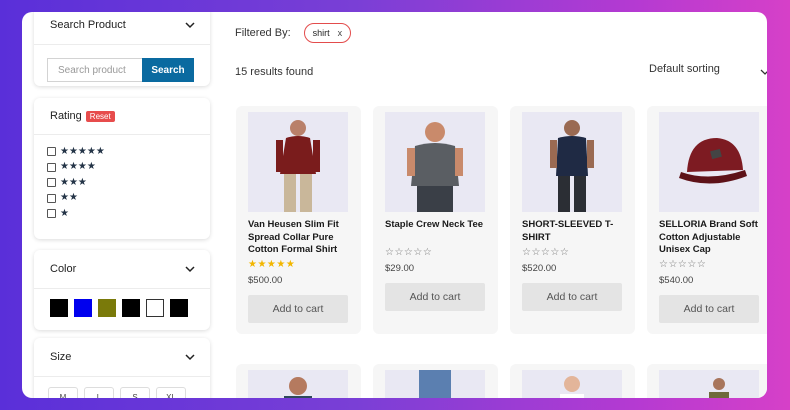 The image size is (790, 410). What do you see at coordinates (64, 213) in the screenshot?
I see `stars-1: ★` at bounding box center [64, 213].